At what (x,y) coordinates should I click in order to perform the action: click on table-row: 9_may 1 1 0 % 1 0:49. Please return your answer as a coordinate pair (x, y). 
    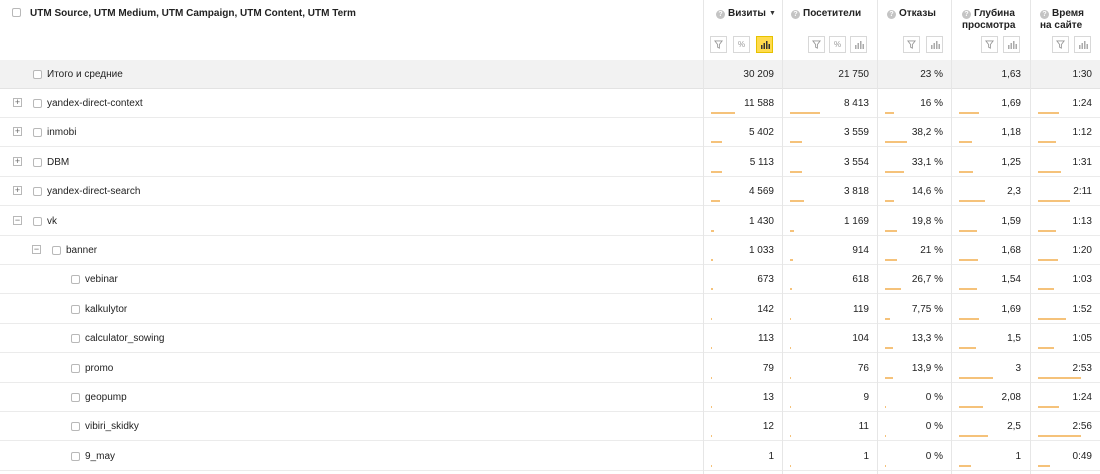
    Looking at the image, I should click on (550, 456).